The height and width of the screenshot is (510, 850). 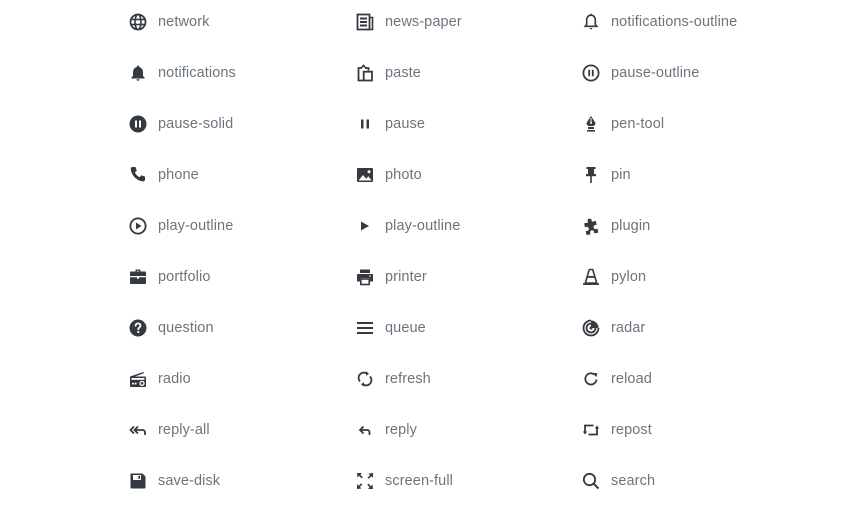 I want to click on repost-icon, so click(x=591, y=430).